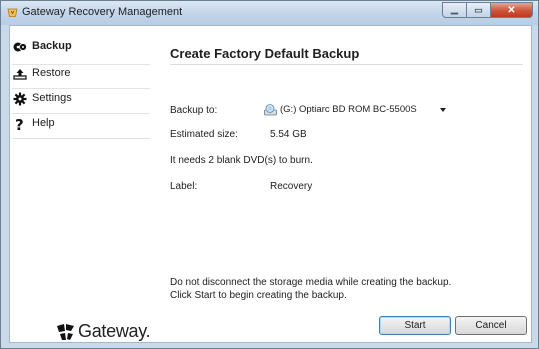  Describe the element at coordinates (81, 124) in the screenshot. I see `sidebar-item-help: ? Help` at that location.